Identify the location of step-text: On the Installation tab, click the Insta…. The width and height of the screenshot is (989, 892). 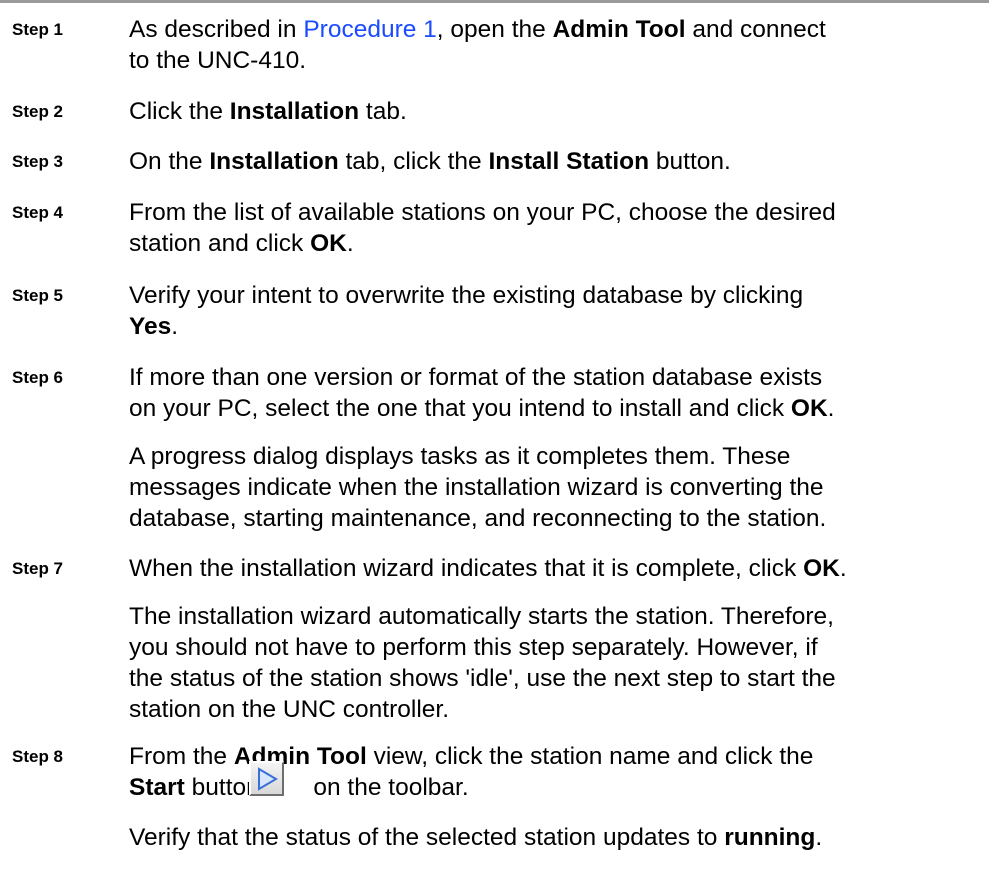
(430, 161).